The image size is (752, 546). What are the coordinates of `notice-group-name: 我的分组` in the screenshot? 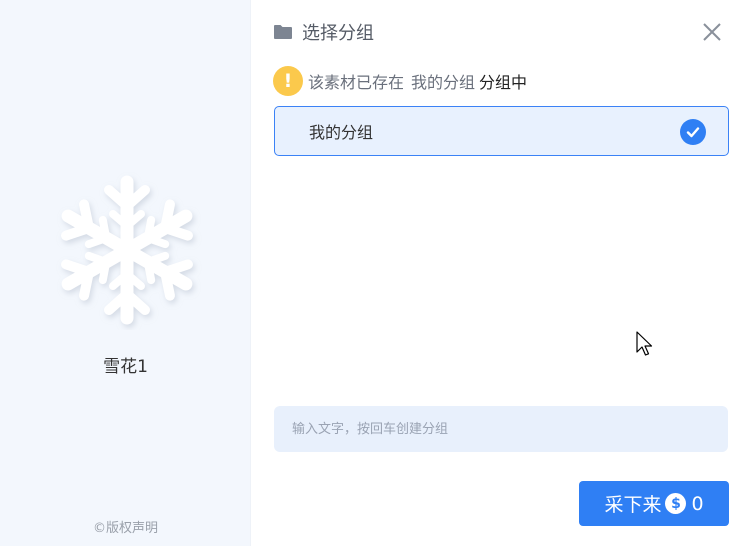 It's located at (443, 82).